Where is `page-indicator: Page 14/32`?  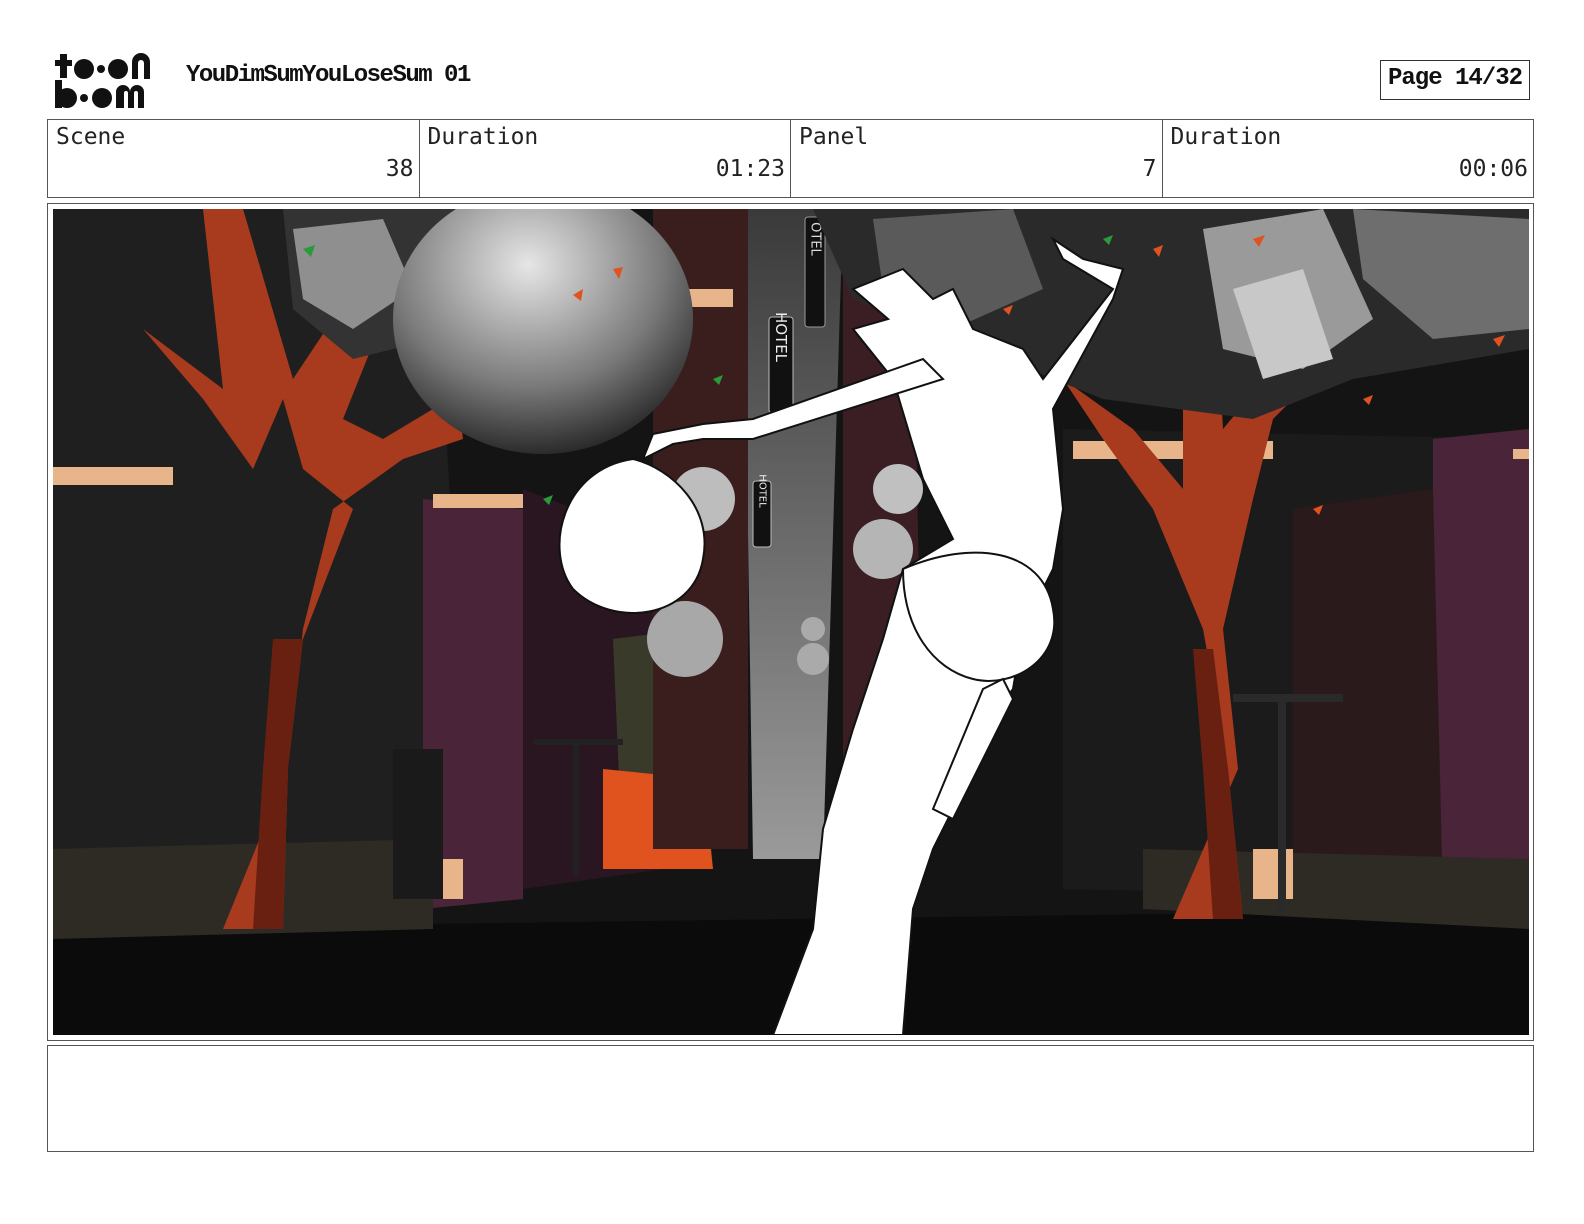
page-indicator: Page 14/32 is located at coordinates (1455, 80).